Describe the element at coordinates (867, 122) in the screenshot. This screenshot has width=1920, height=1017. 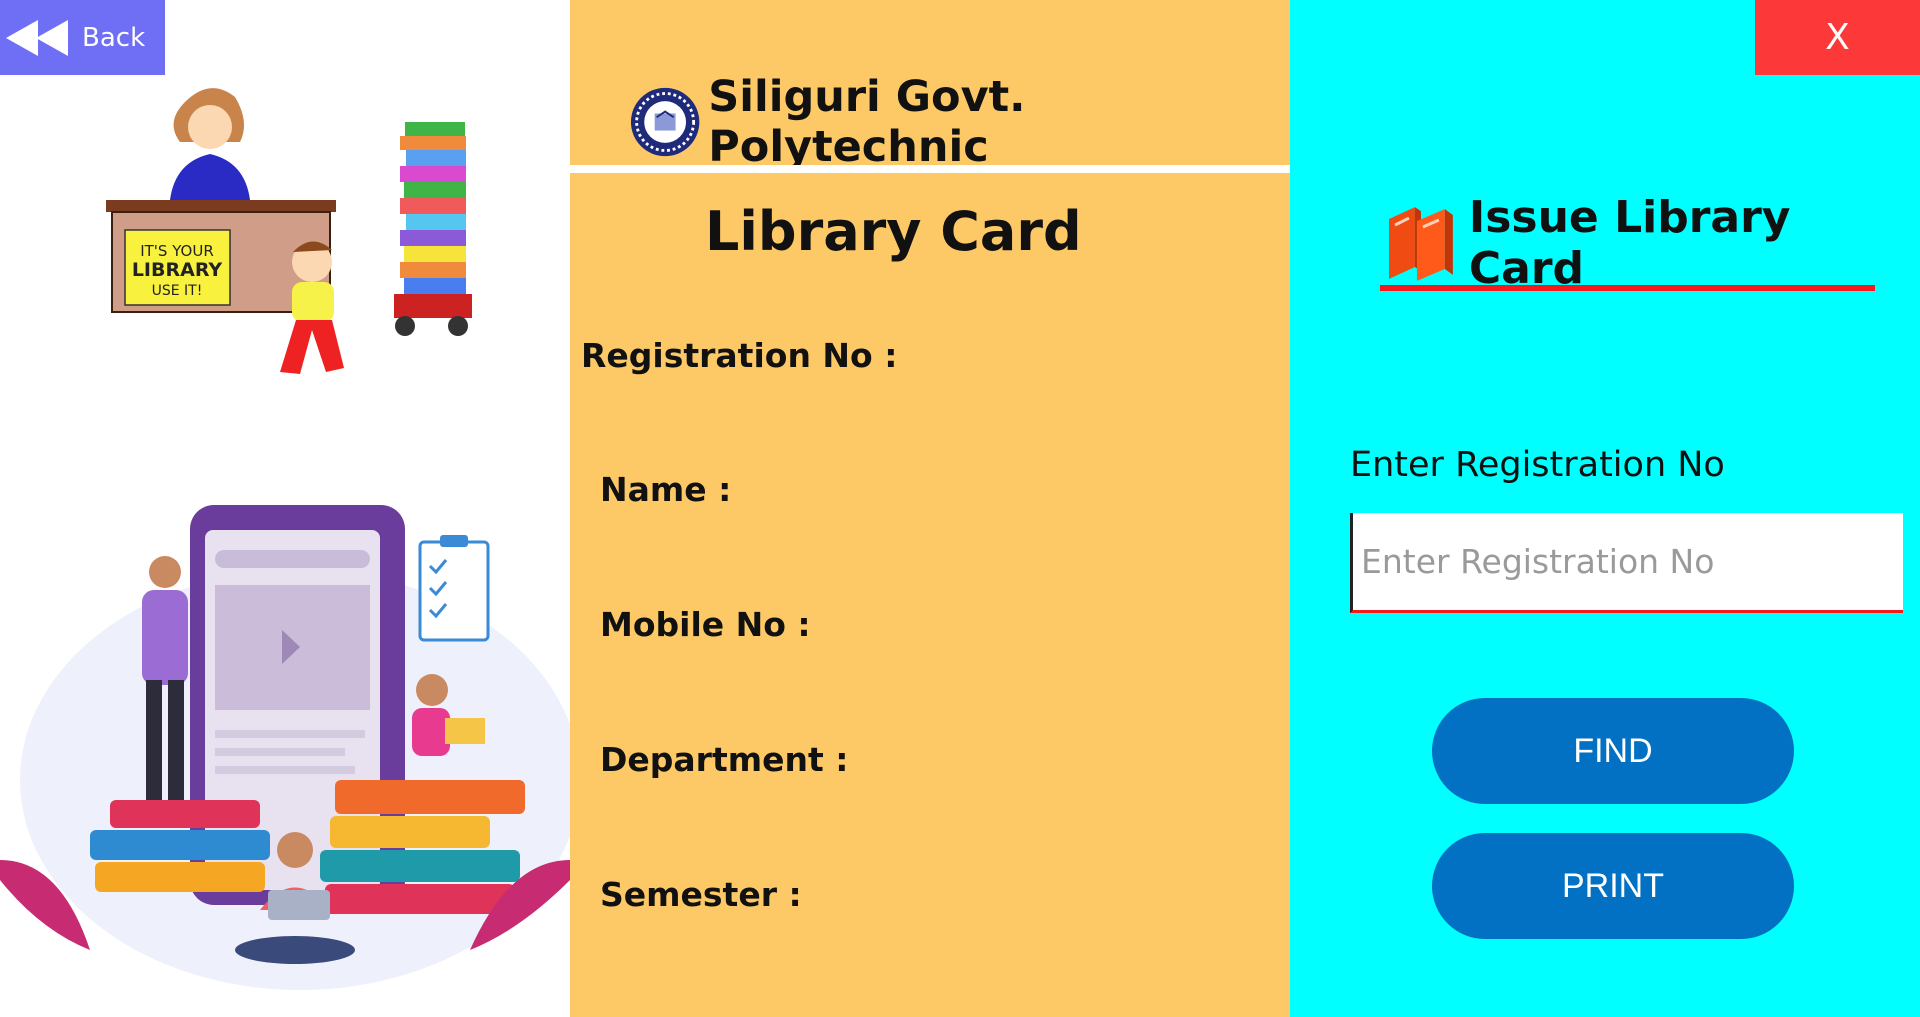
I see `college-name: Siliguri Govt. Polytechnic` at that location.